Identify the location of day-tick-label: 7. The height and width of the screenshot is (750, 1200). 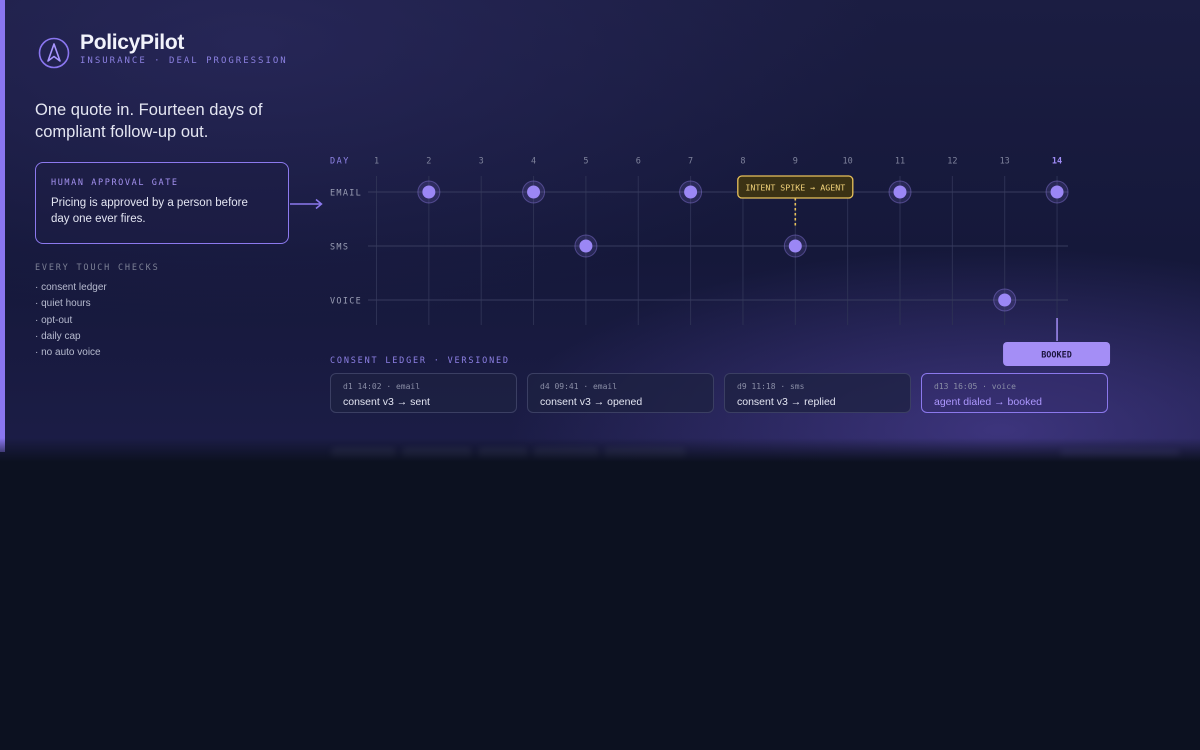
(690, 162).